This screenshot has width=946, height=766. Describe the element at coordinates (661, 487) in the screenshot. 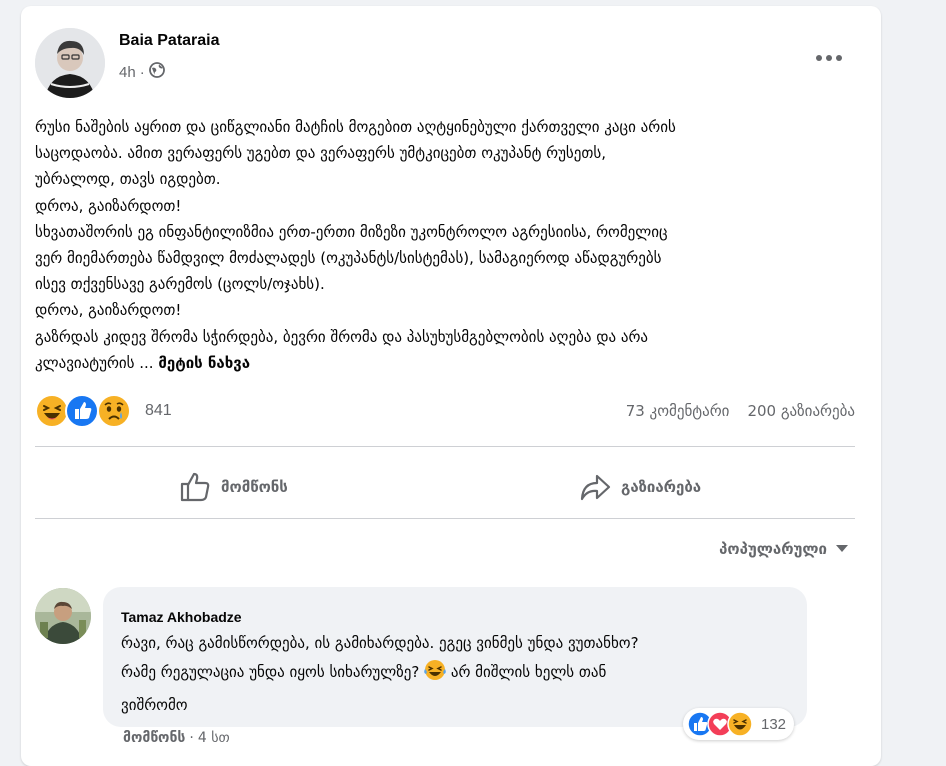

I see `share-button-label: გაზიარება` at that location.